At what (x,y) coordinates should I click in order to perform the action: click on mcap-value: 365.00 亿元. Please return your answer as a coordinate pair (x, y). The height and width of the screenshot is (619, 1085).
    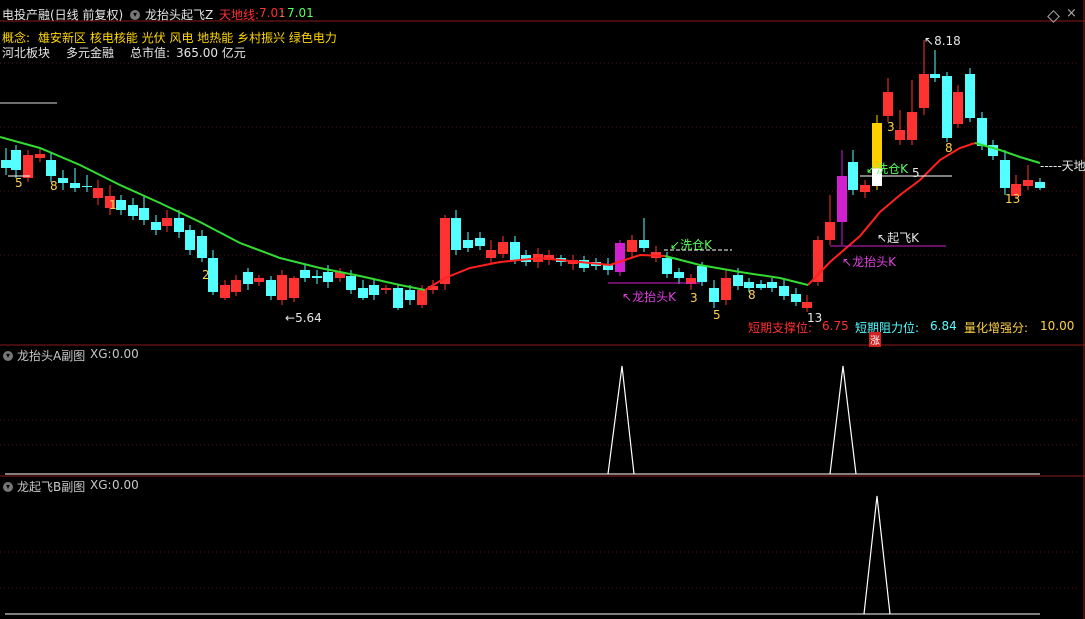
    Looking at the image, I should click on (211, 53).